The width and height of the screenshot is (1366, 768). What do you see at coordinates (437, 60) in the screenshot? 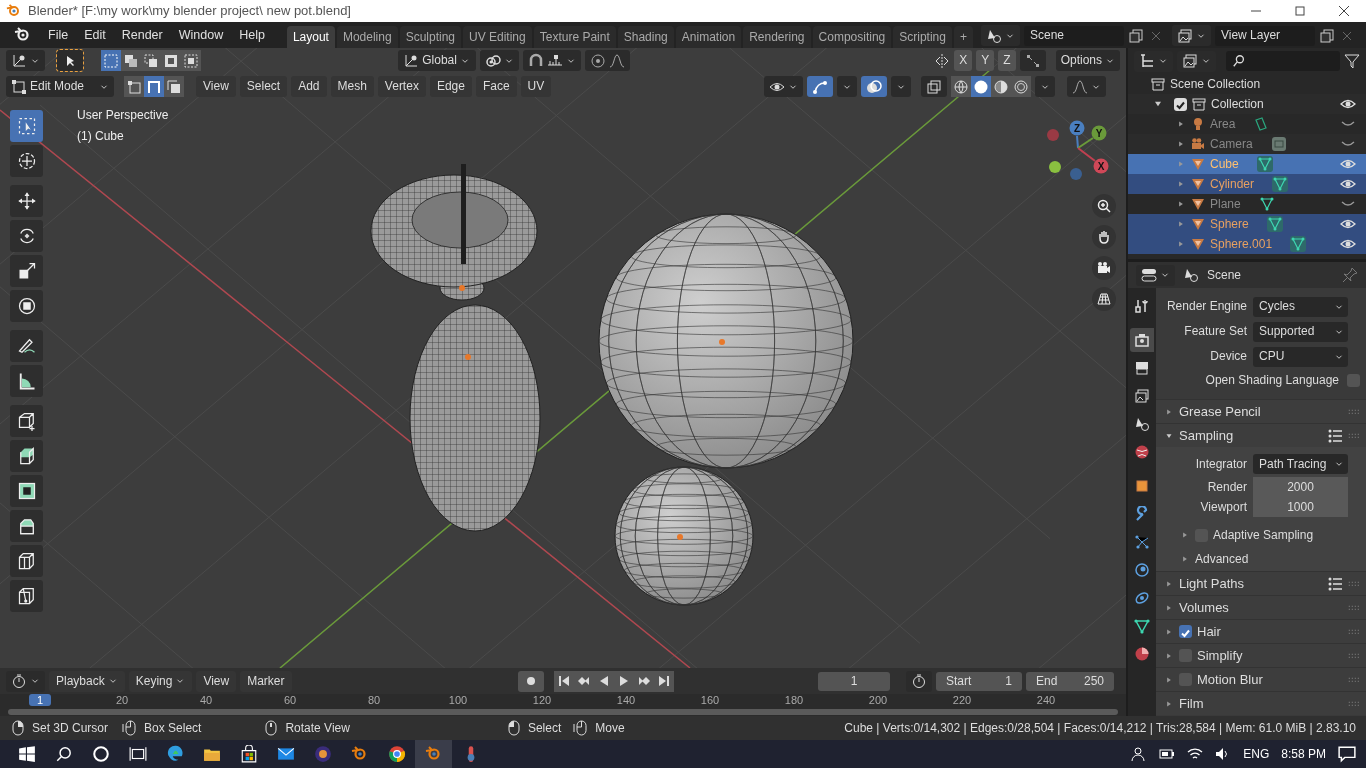
I see `orientation-dropdown: Global` at bounding box center [437, 60].